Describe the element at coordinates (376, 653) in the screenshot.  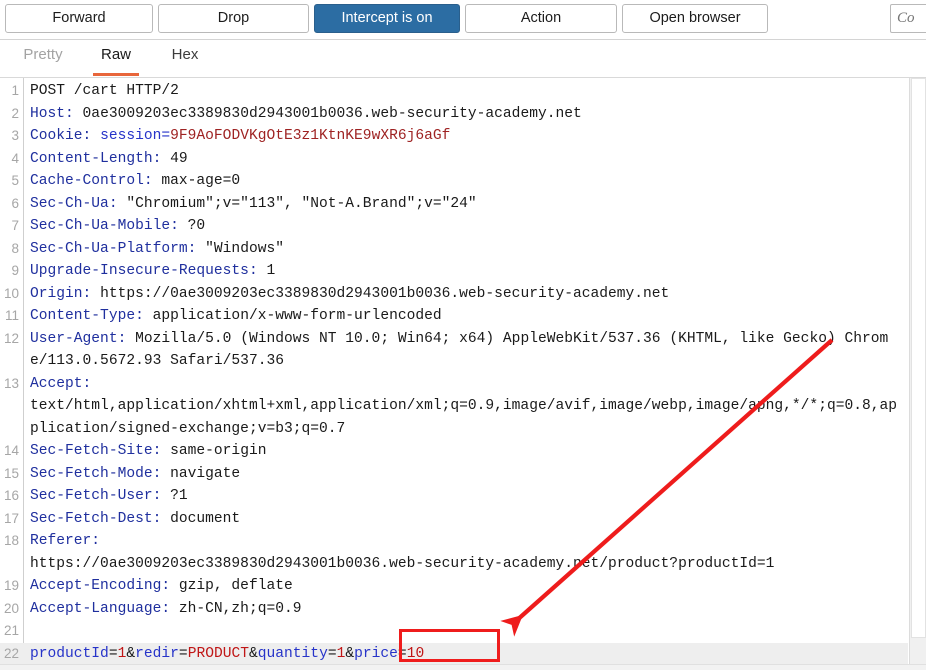
I see `body-param-name: price` at that location.